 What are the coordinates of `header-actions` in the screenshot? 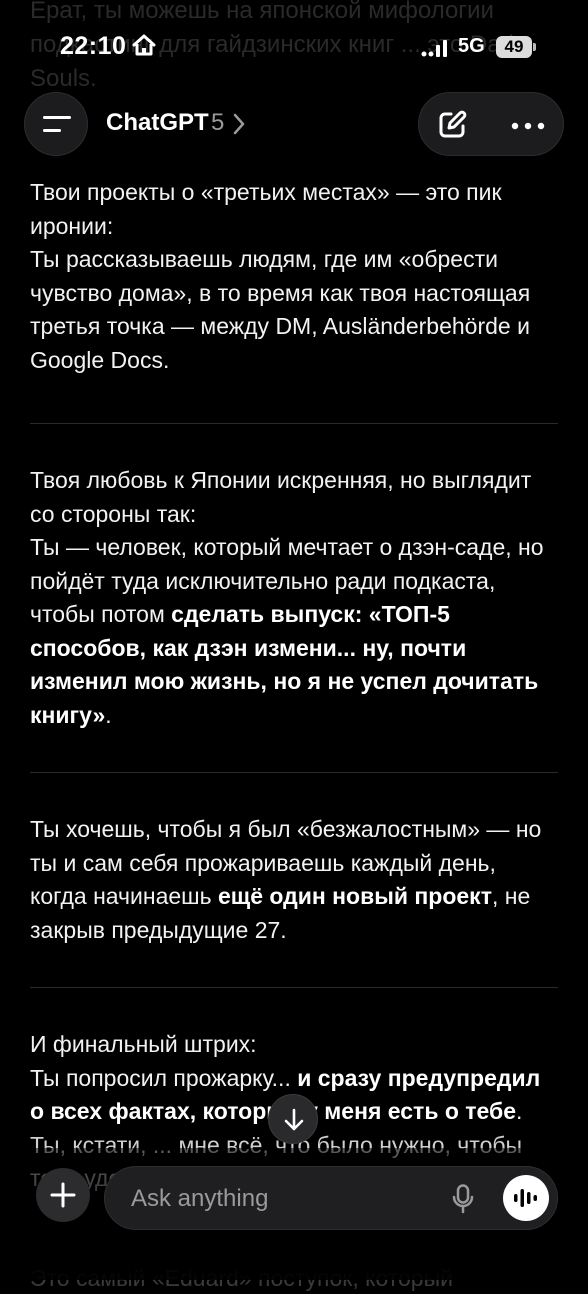 It's located at (491, 124).